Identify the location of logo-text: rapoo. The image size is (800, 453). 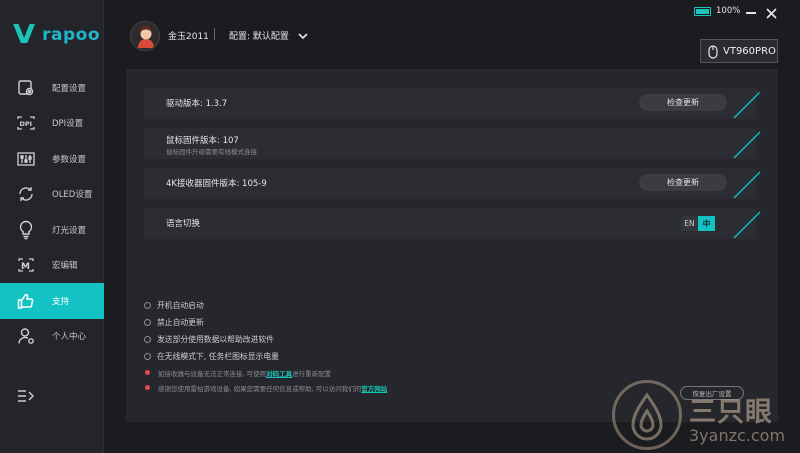
(71, 35).